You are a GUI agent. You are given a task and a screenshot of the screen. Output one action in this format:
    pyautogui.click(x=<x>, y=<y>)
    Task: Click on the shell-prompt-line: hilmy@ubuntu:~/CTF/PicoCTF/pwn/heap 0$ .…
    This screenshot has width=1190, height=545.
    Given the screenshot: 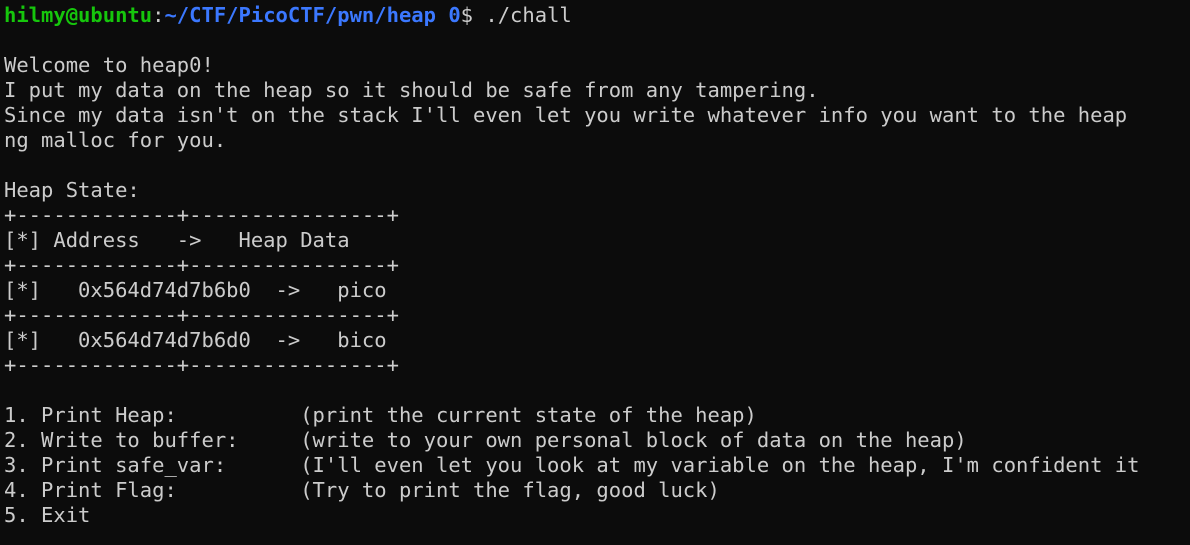 What is the action you would take?
    pyautogui.click(x=597, y=15)
    